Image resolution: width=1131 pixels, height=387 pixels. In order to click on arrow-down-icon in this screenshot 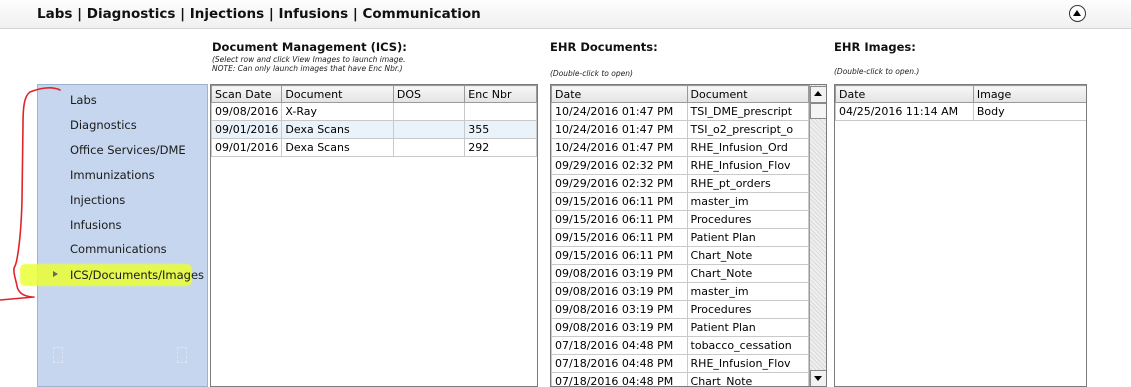, I will do `click(818, 378)`.